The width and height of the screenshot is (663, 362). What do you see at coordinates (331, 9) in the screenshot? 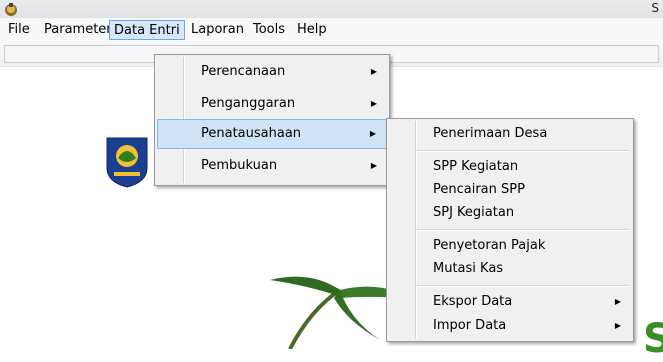
I see `title-bar: S` at bounding box center [331, 9].